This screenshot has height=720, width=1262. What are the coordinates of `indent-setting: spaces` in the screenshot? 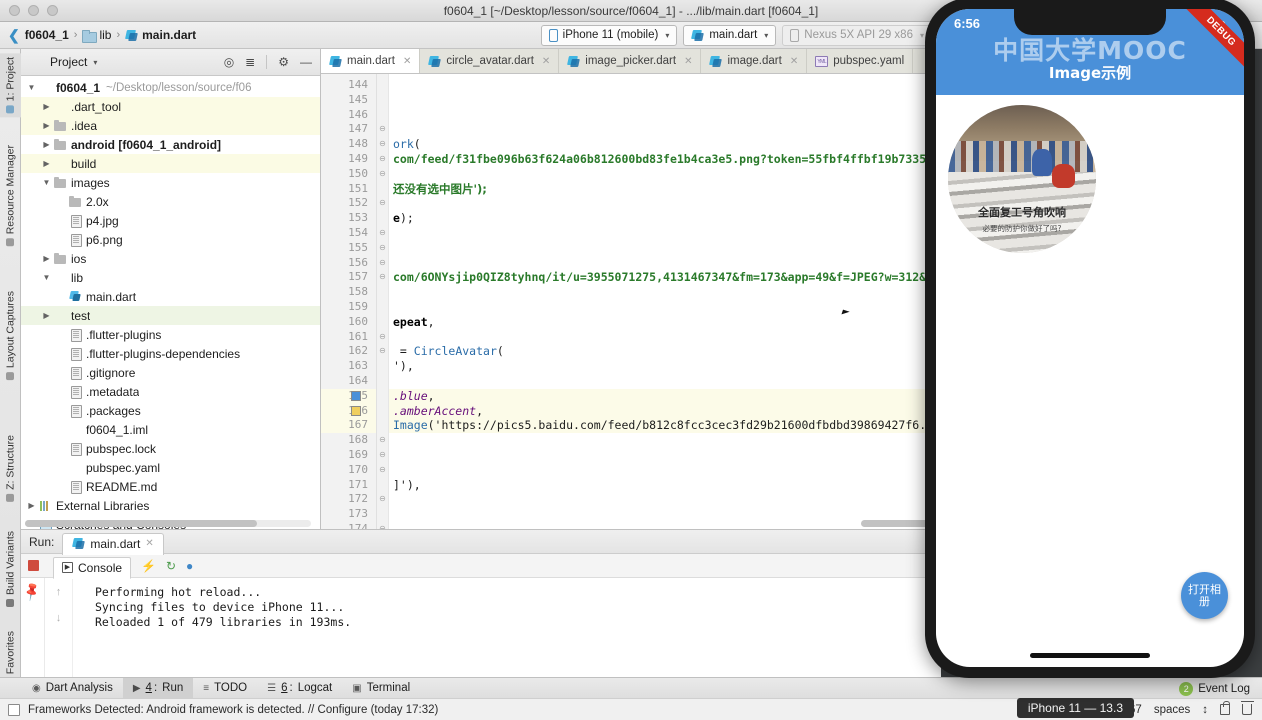 It's located at (1172, 710).